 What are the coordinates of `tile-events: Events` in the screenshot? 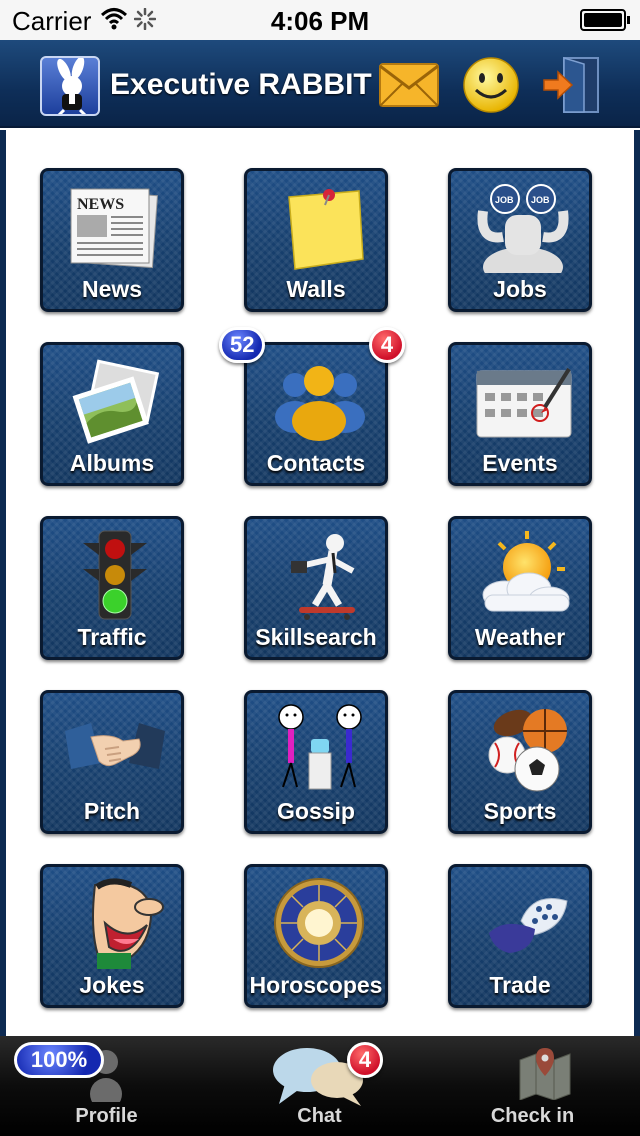 It's located at (520, 414).